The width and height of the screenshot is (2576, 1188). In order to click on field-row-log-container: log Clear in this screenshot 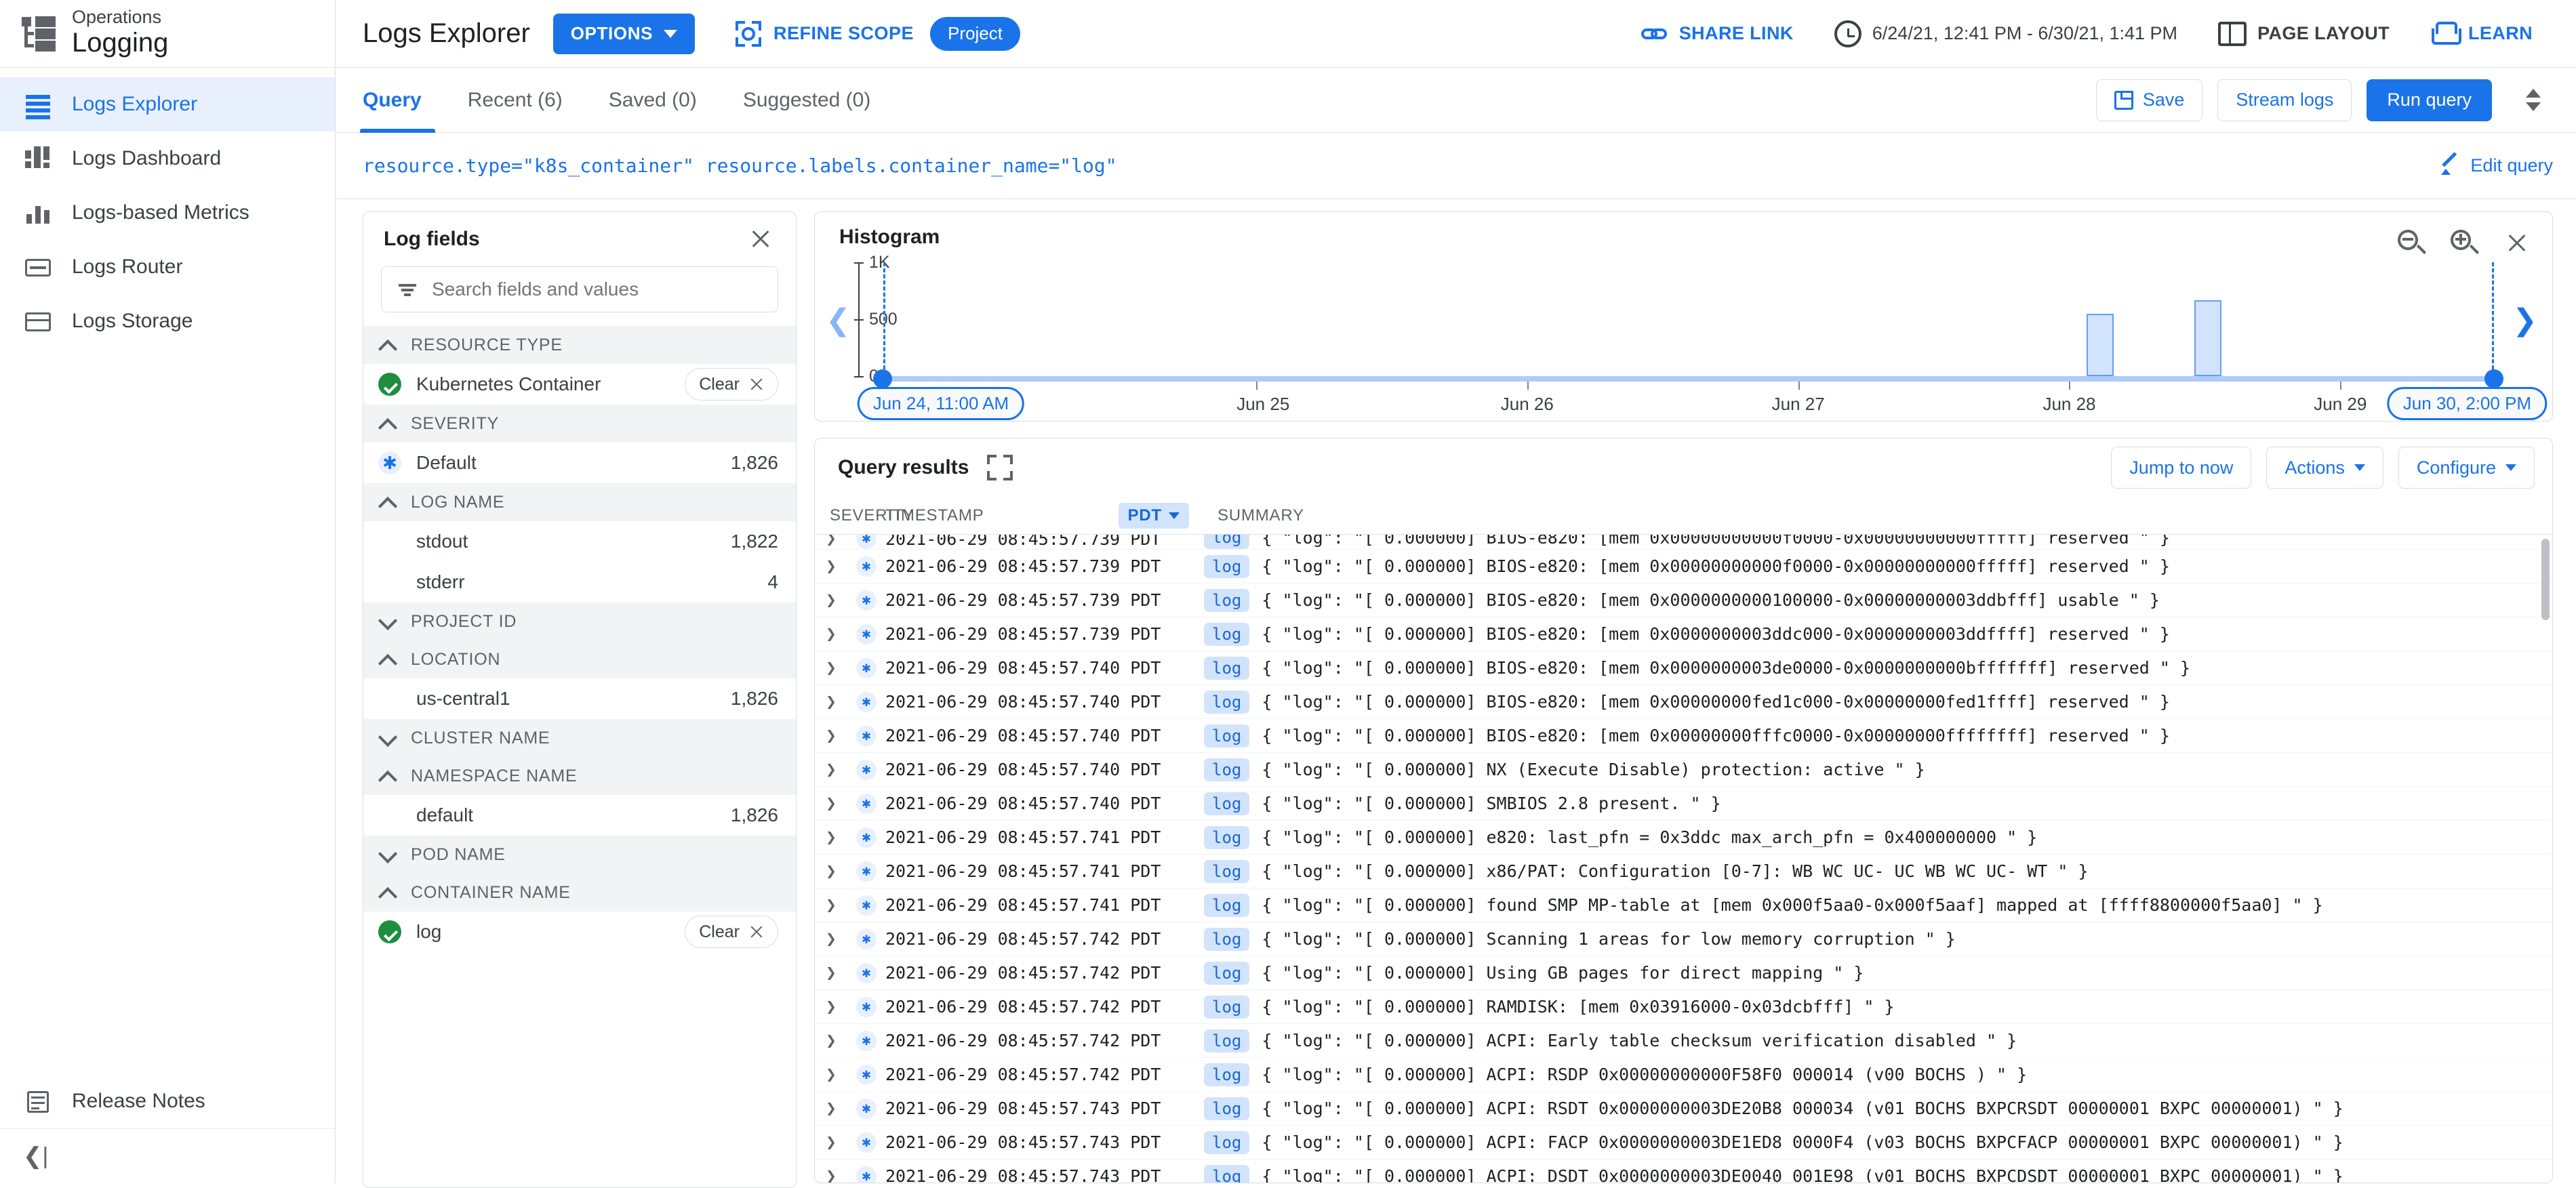, I will do `click(579, 932)`.